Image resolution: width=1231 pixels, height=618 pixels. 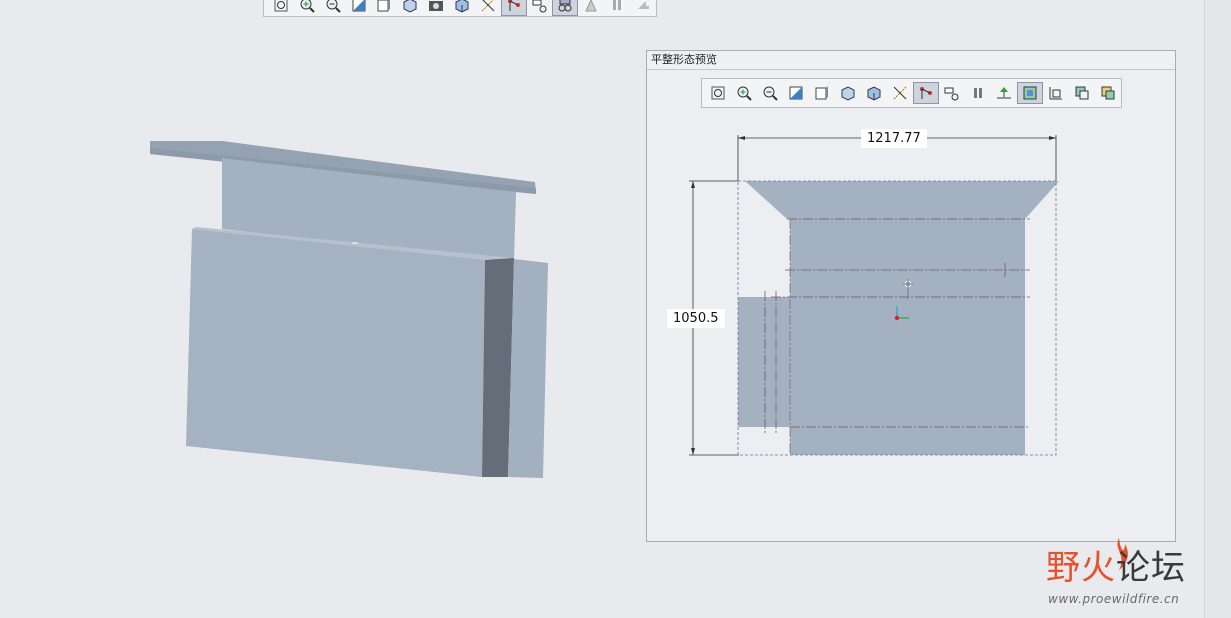 I want to click on watermark-ye: 野, so click(x=1063, y=568).